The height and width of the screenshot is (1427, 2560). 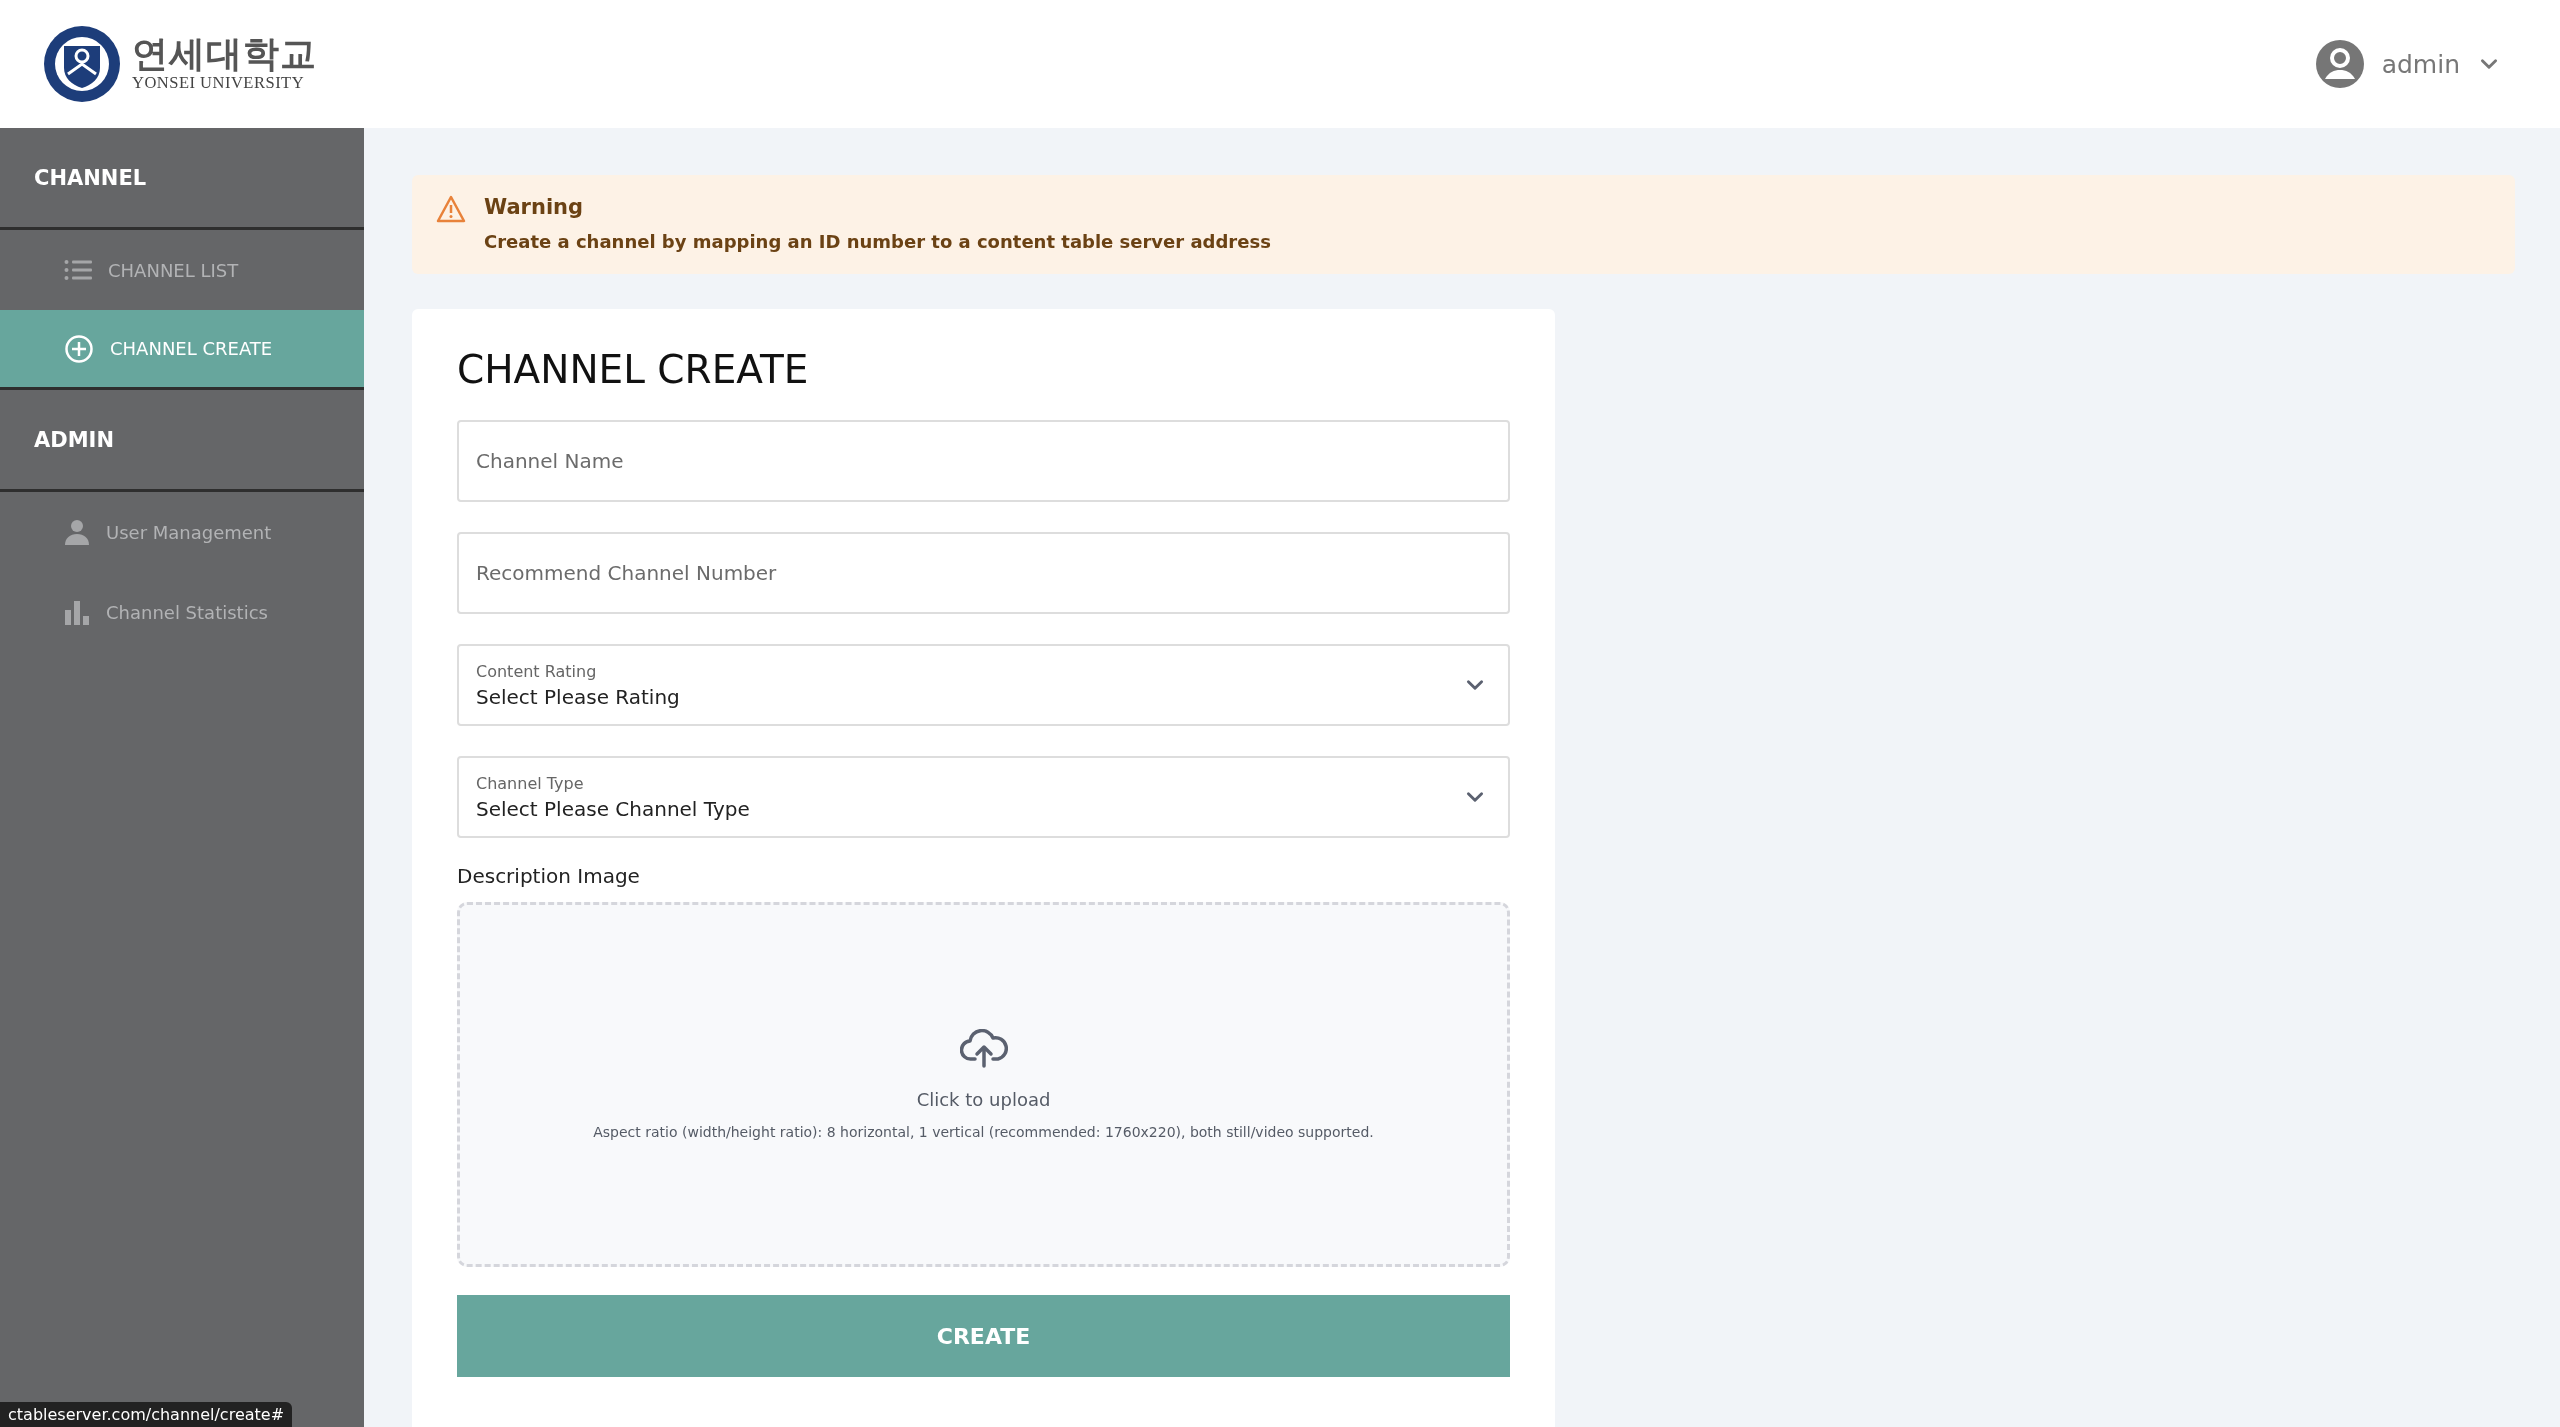 I want to click on sidebar-section-title: ADMIN, so click(x=182, y=441).